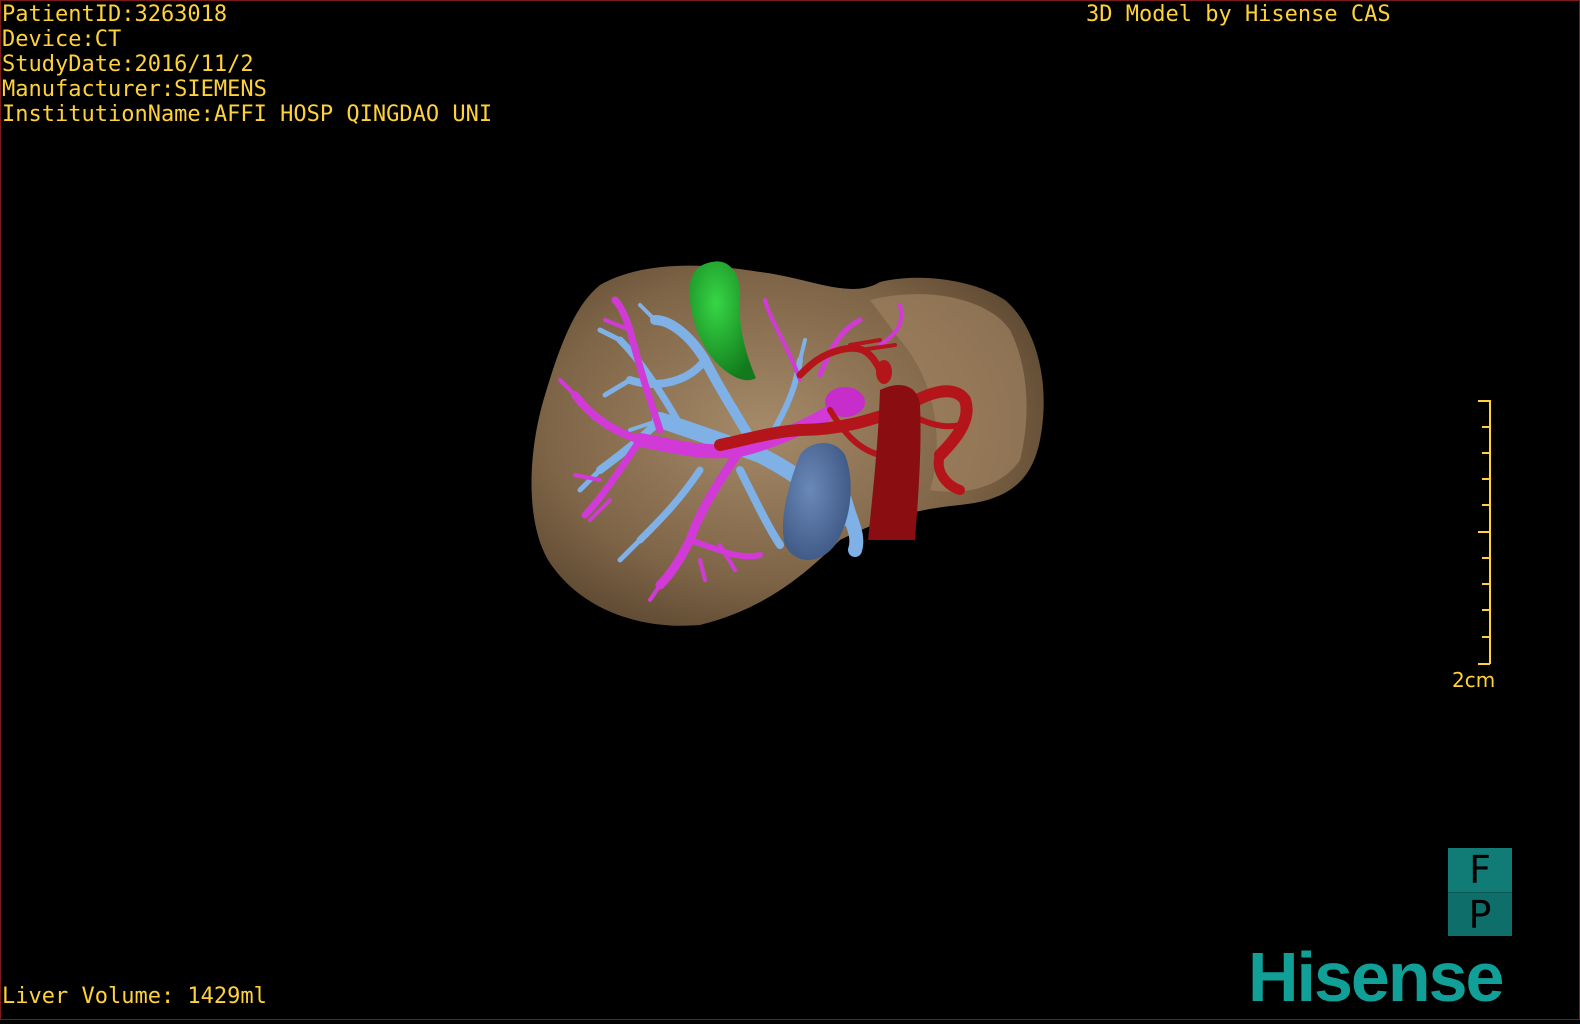 Image resolution: width=1580 pixels, height=1024 pixels. What do you see at coordinates (1376, 977) in the screenshot?
I see `hisense-logo: Hisense` at bounding box center [1376, 977].